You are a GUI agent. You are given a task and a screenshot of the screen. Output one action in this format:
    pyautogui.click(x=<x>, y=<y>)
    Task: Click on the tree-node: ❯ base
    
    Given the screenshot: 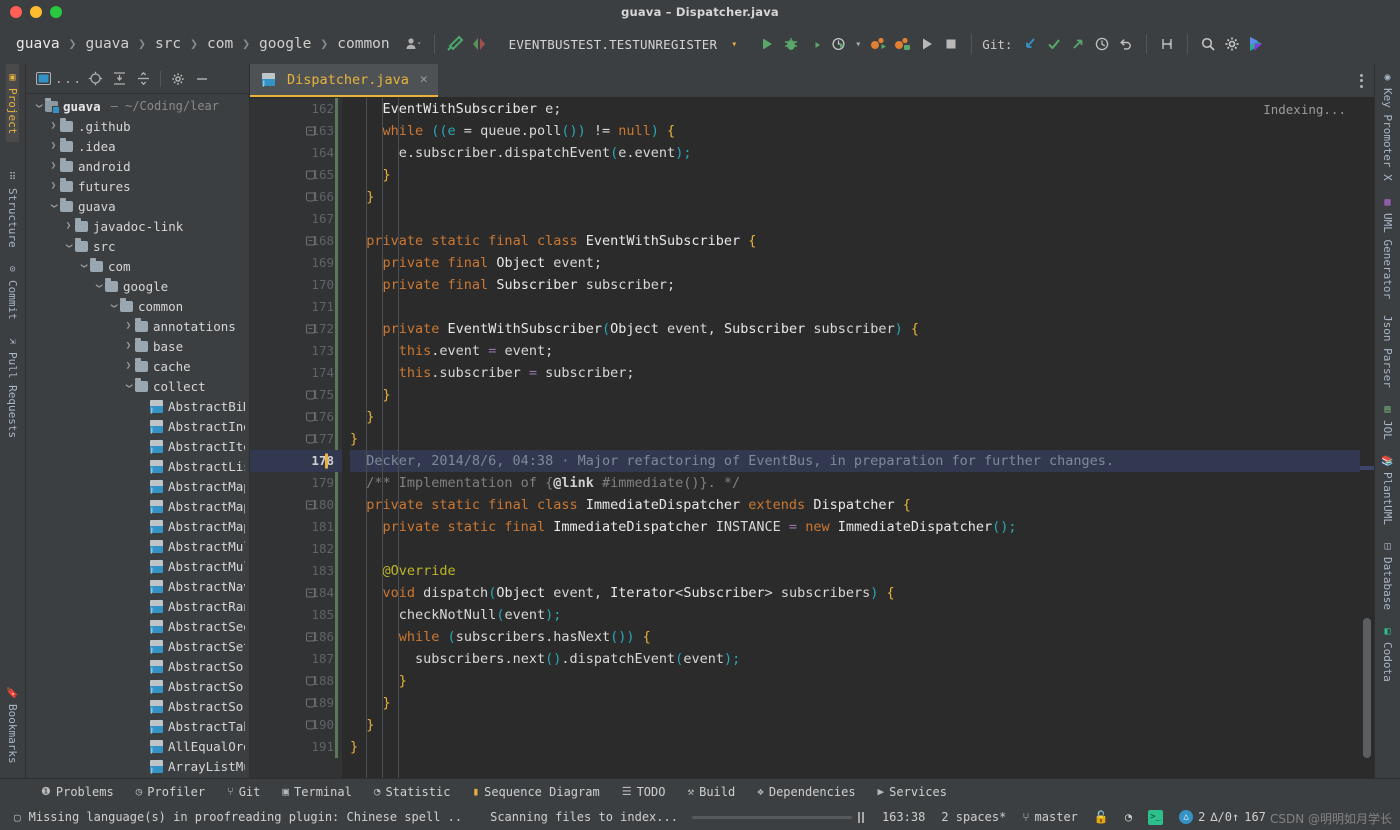 What is the action you would take?
    pyautogui.click(x=137, y=346)
    